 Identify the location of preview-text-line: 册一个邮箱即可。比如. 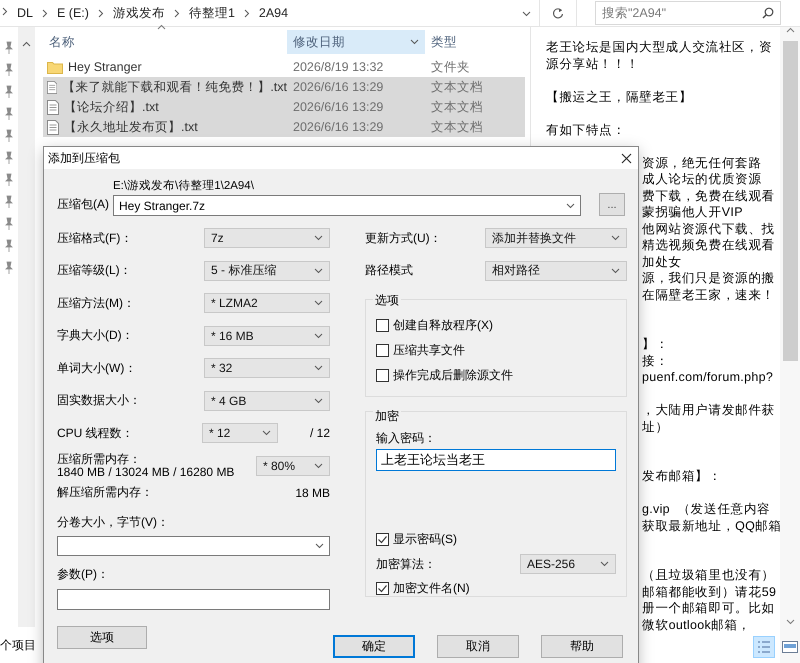
(708, 608).